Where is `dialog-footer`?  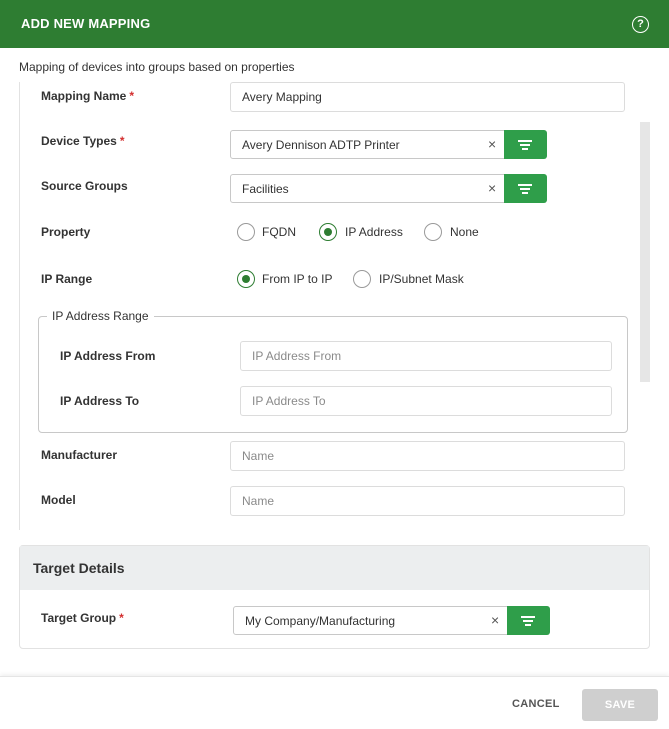 dialog-footer is located at coordinates (334, 702).